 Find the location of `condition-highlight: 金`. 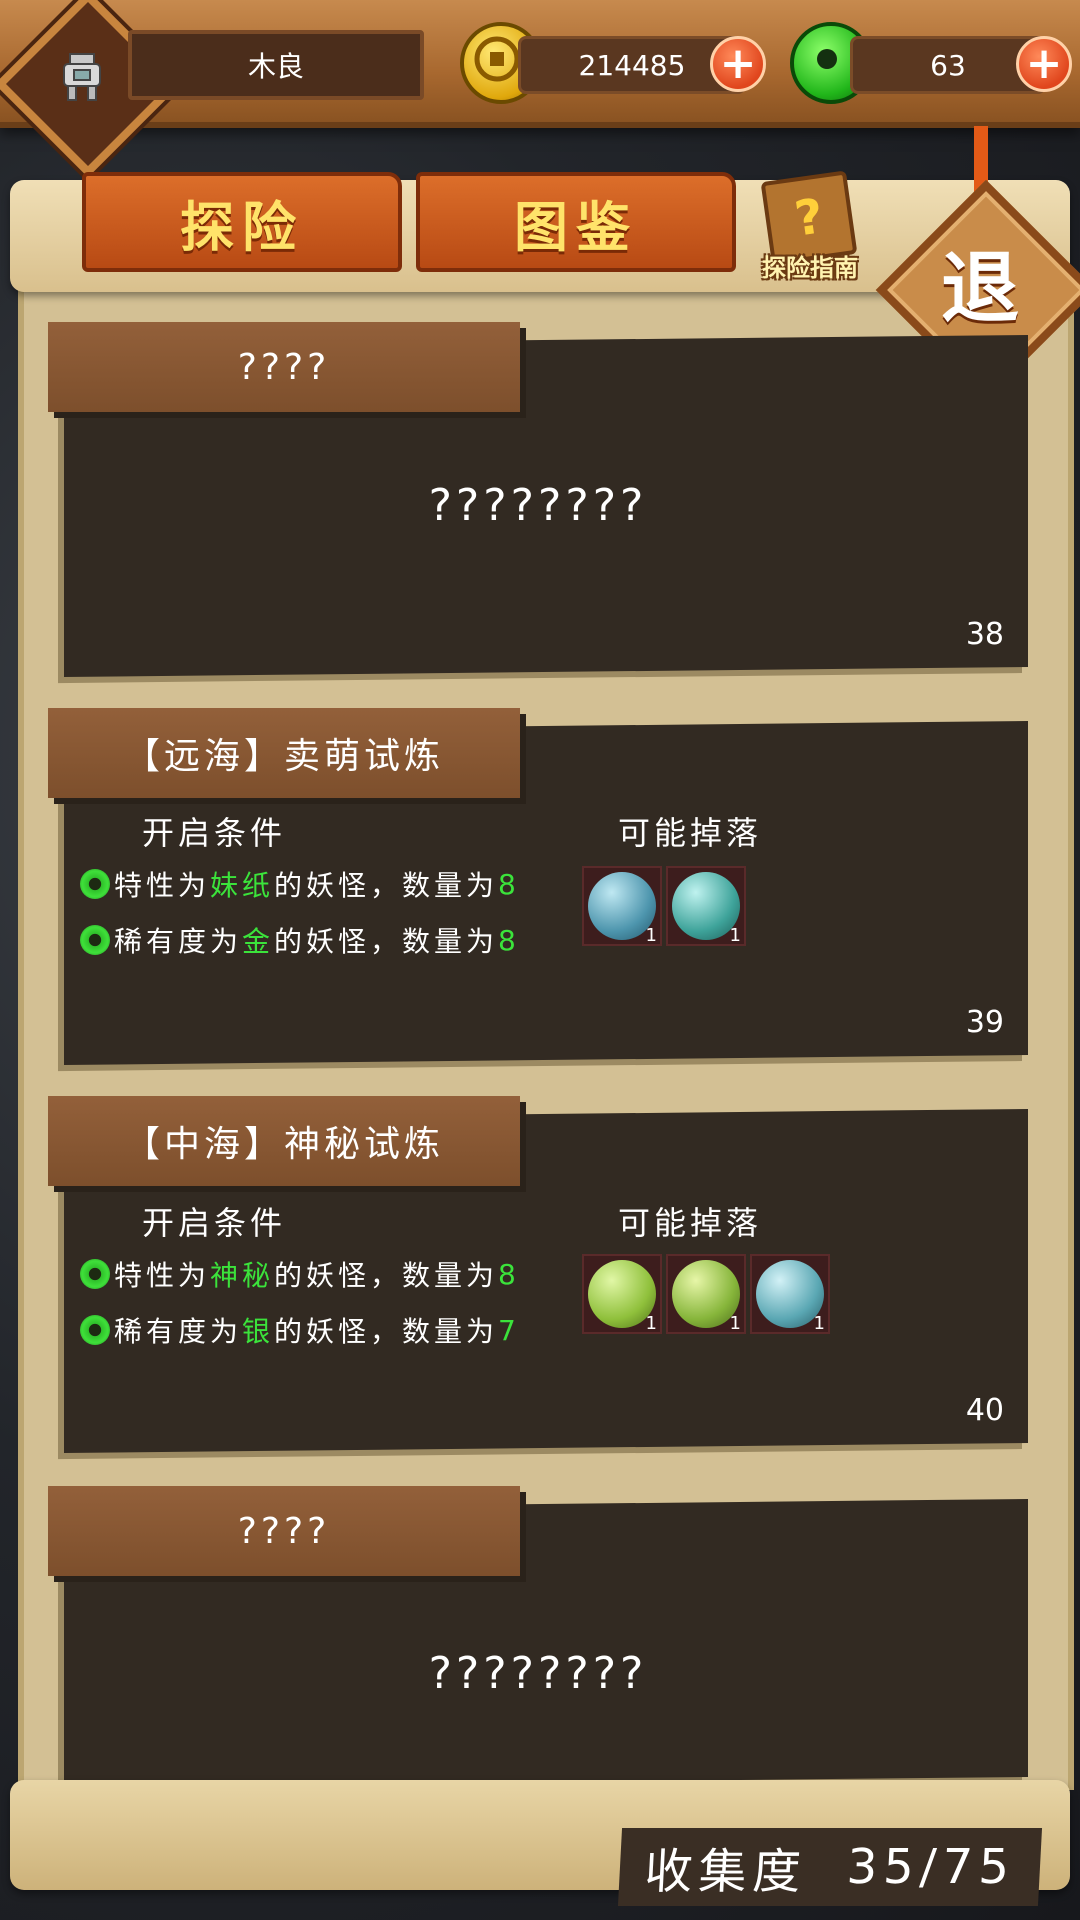

condition-highlight: 金 is located at coordinates (258, 941).